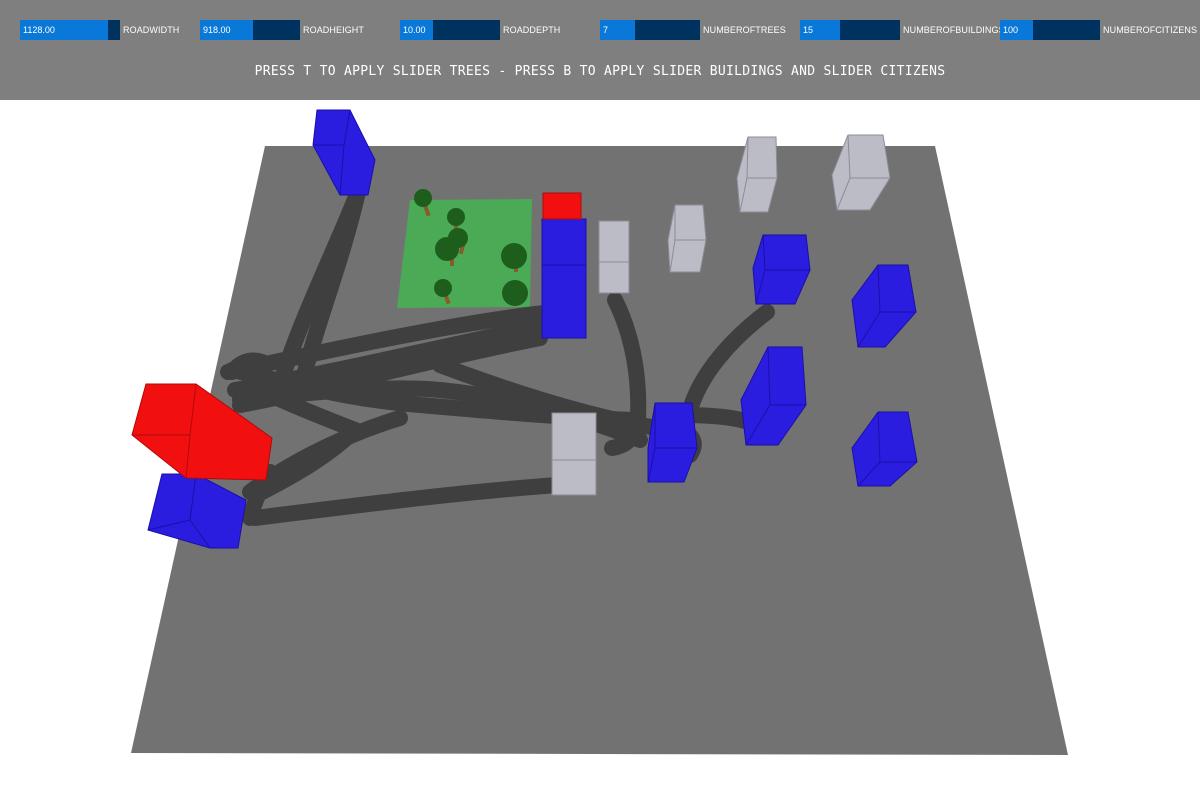 This screenshot has width=1200, height=800. Describe the element at coordinates (564, 278) in the screenshot. I see `building-blue` at that location.